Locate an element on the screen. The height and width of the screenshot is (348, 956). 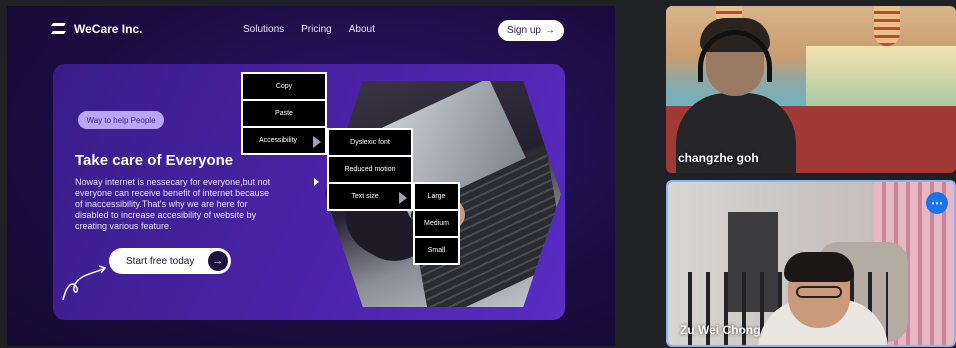
cta-label: Start free today is located at coordinates (160, 261).